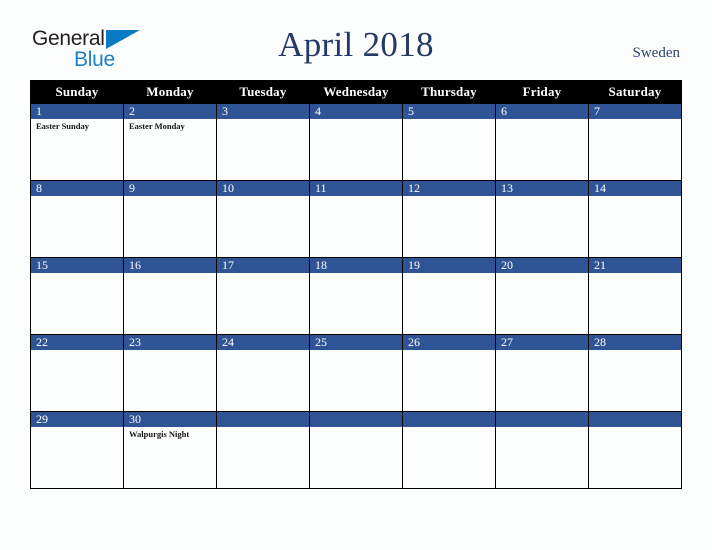  What do you see at coordinates (356, 296) in the screenshot?
I see `calendar-day-cell: 18` at bounding box center [356, 296].